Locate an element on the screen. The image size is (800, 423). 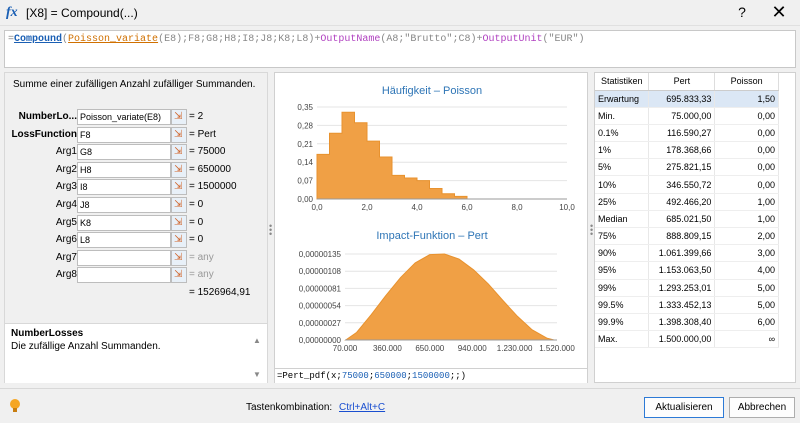
shortcut-label: Tastenkombination: is located at coordinates (289, 407).